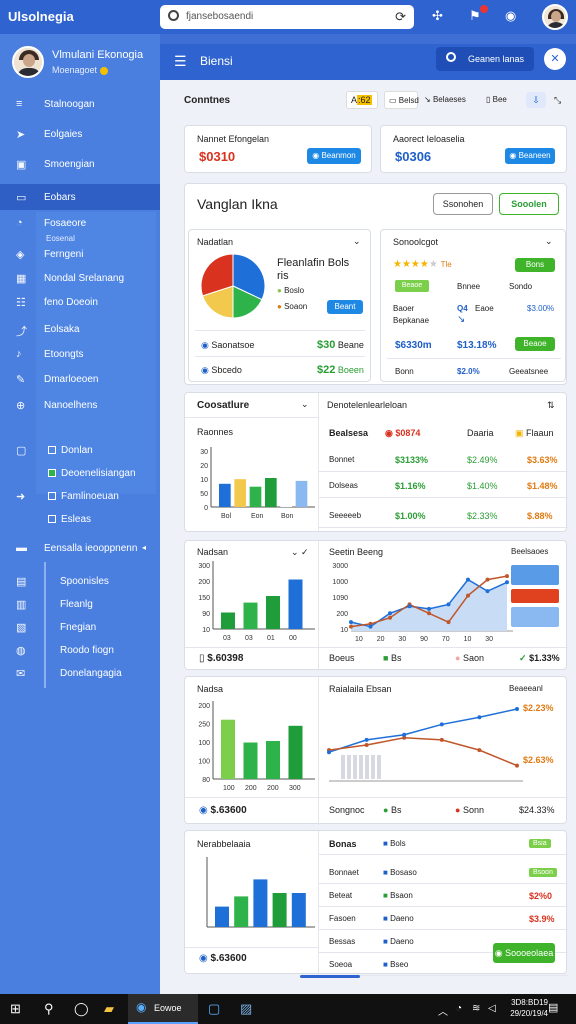  Describe the element at coordinates (492, 1008) in the screenshot. I see `volume-icon: ◁` at that location.